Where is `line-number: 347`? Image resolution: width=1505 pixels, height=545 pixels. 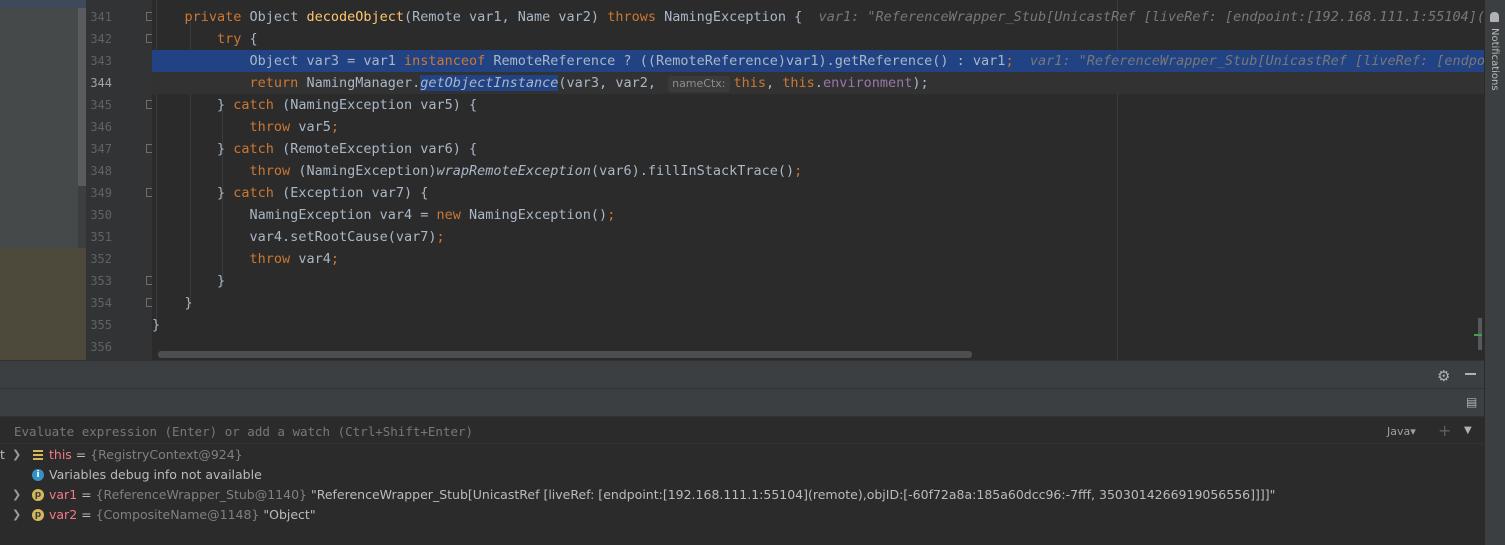
line-number: 347 is located at coordinates (101, 149).